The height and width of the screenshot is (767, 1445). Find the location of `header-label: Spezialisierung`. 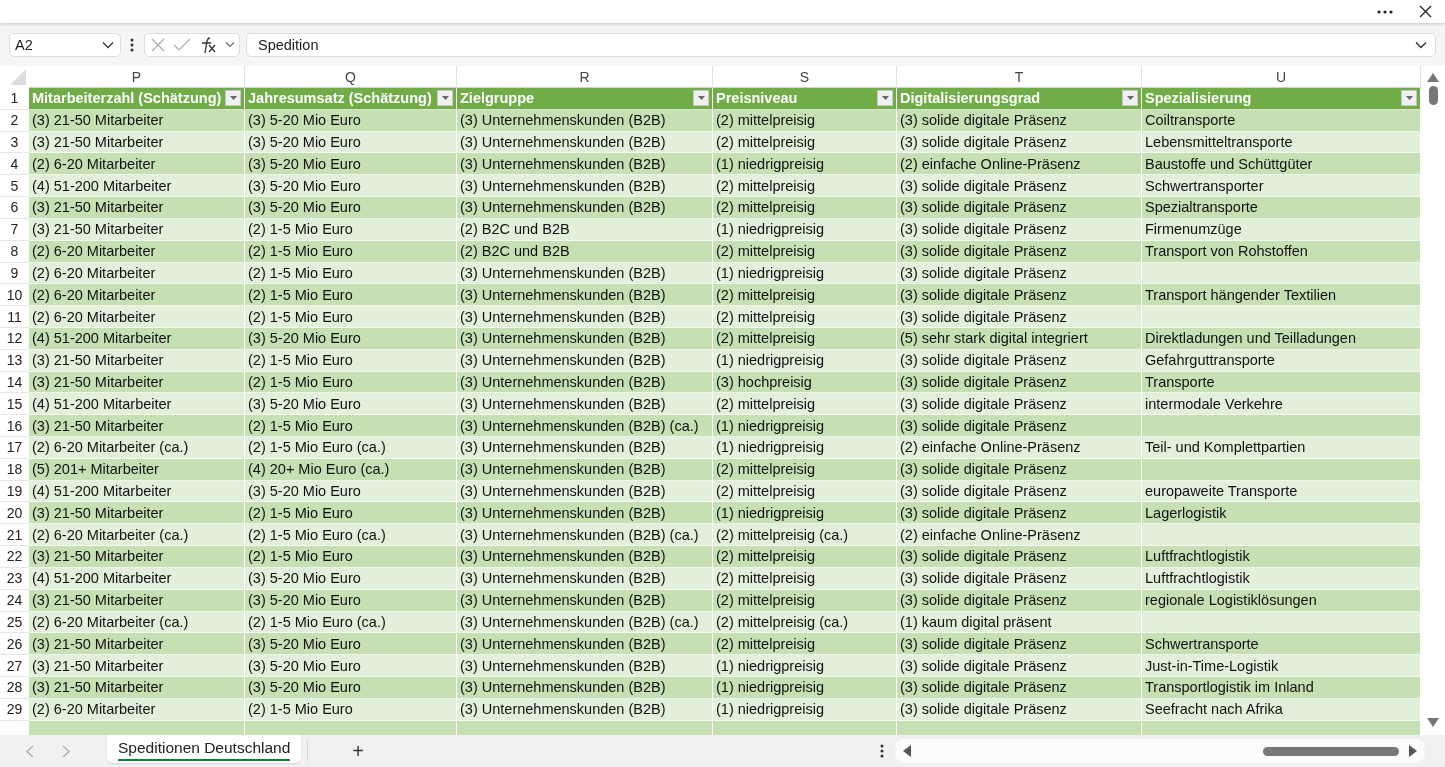

header-label: Spezialisierung is located at coordinates (1198, 98).